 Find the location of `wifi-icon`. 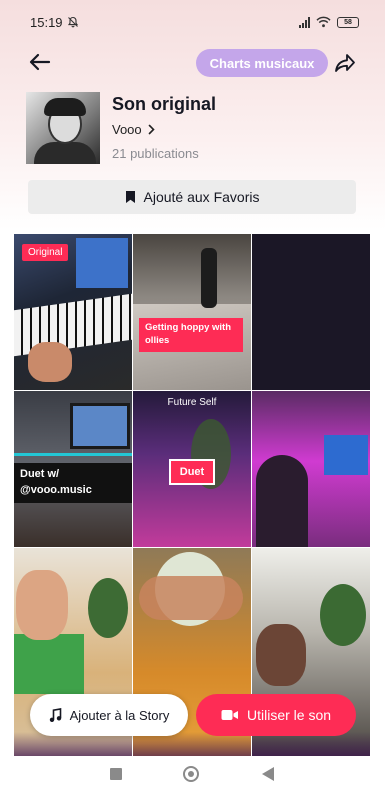

wifi-icon is located at coordinates (323, 22).